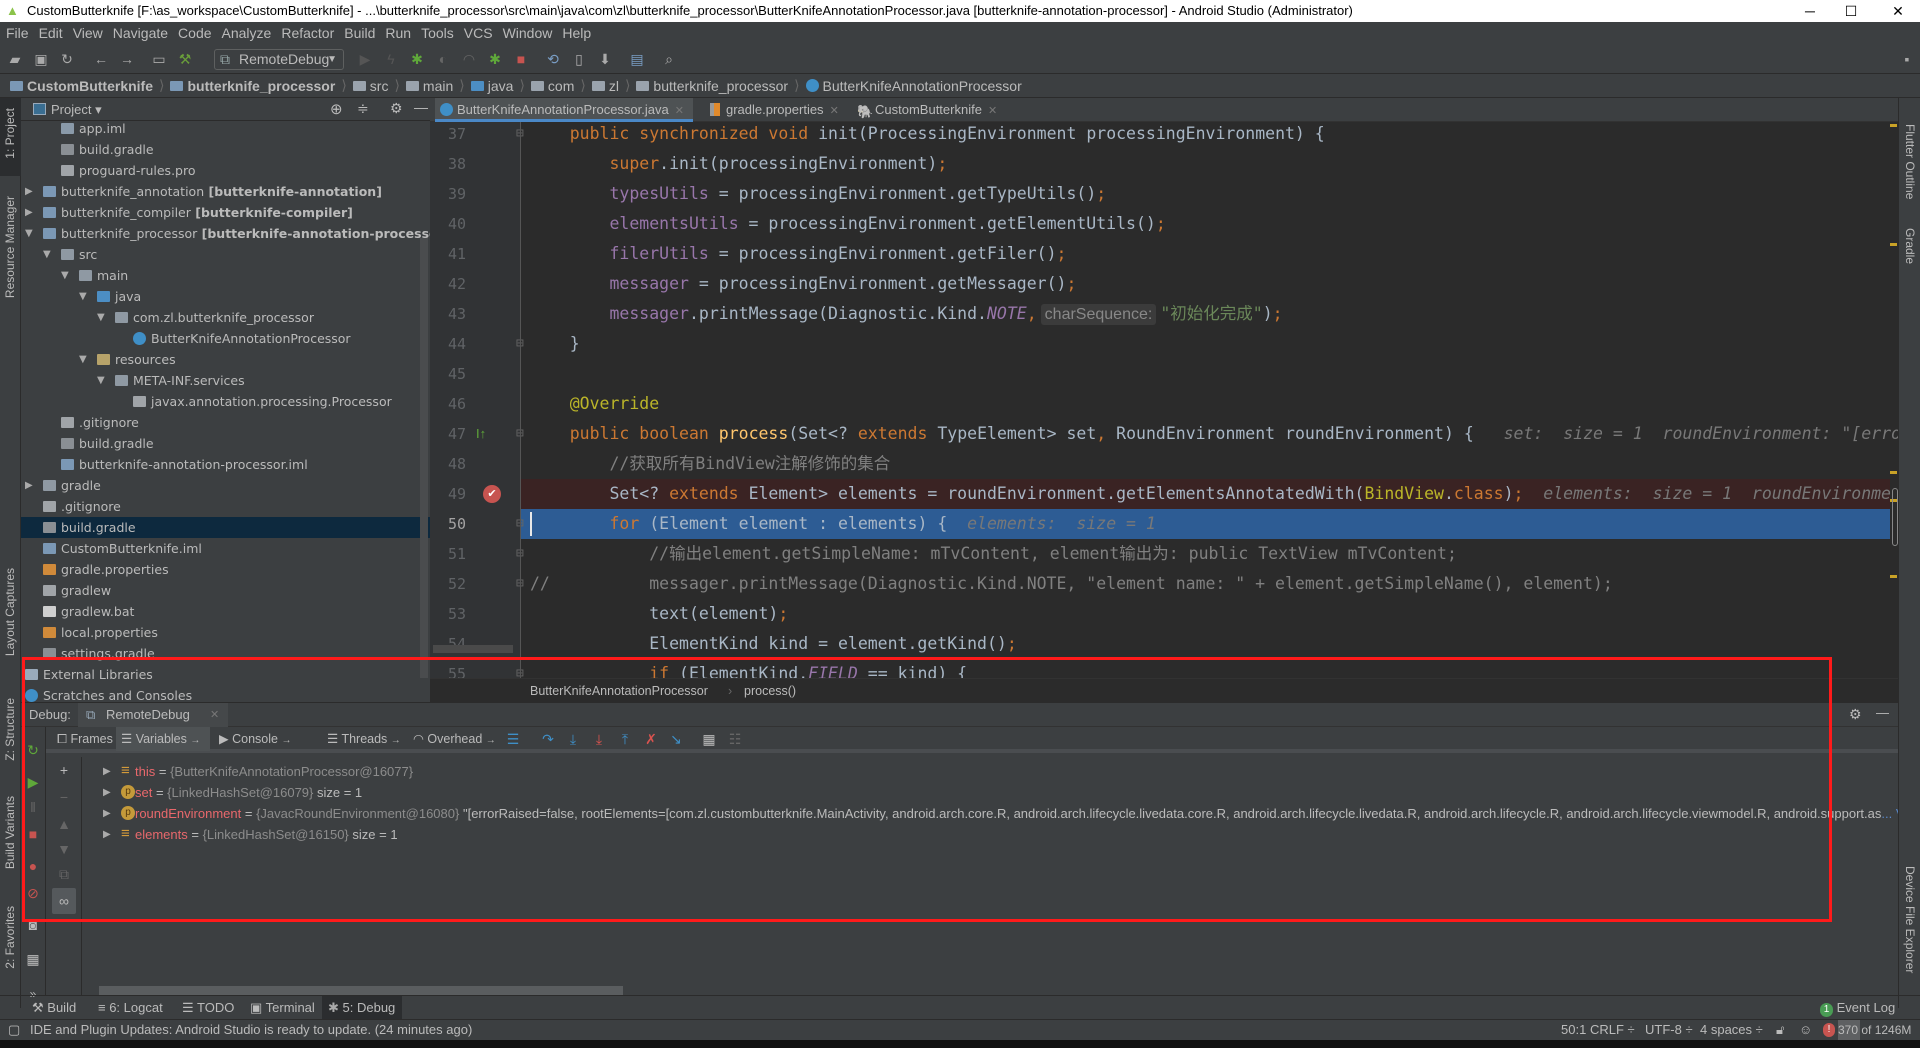 This screenshot has height=1048, width=1920. I want to click on code-line: 53 text(element);, so click(1160, 614).